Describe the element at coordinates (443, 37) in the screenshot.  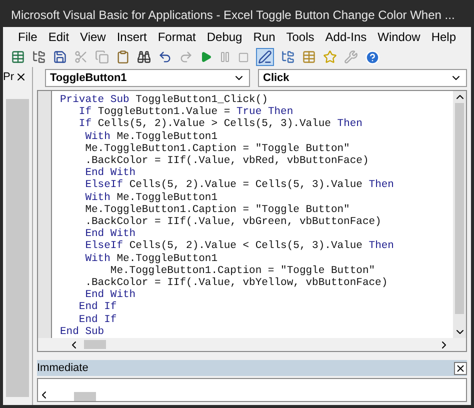
I see `menu-item: Help` at that location.